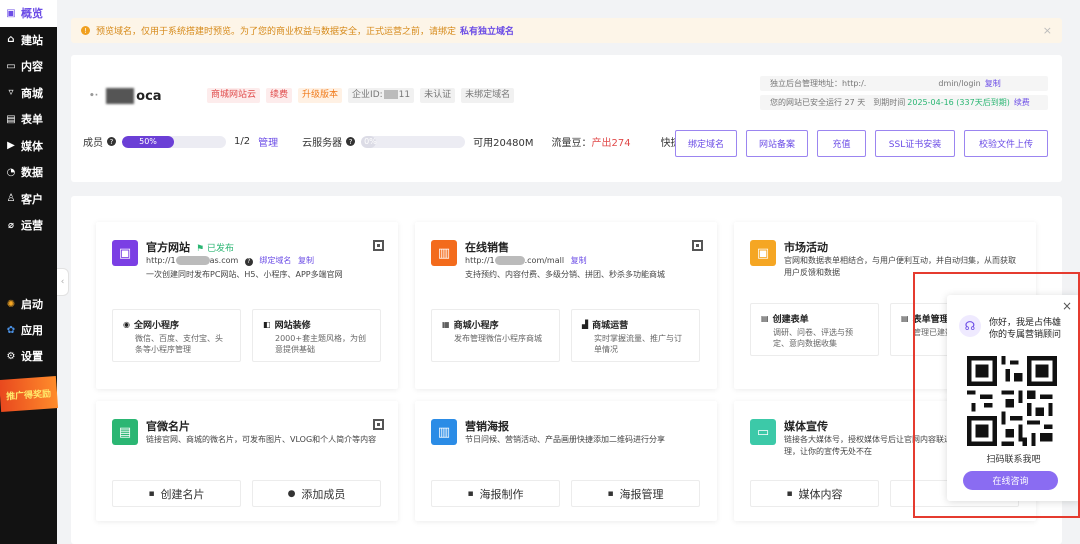 The image size is (1080, 544). What do you see at coordinates (28, 330) in the screenshot?
I see `sidebar-item-apps: ✿ 应用` at bounding box center [28, 330].